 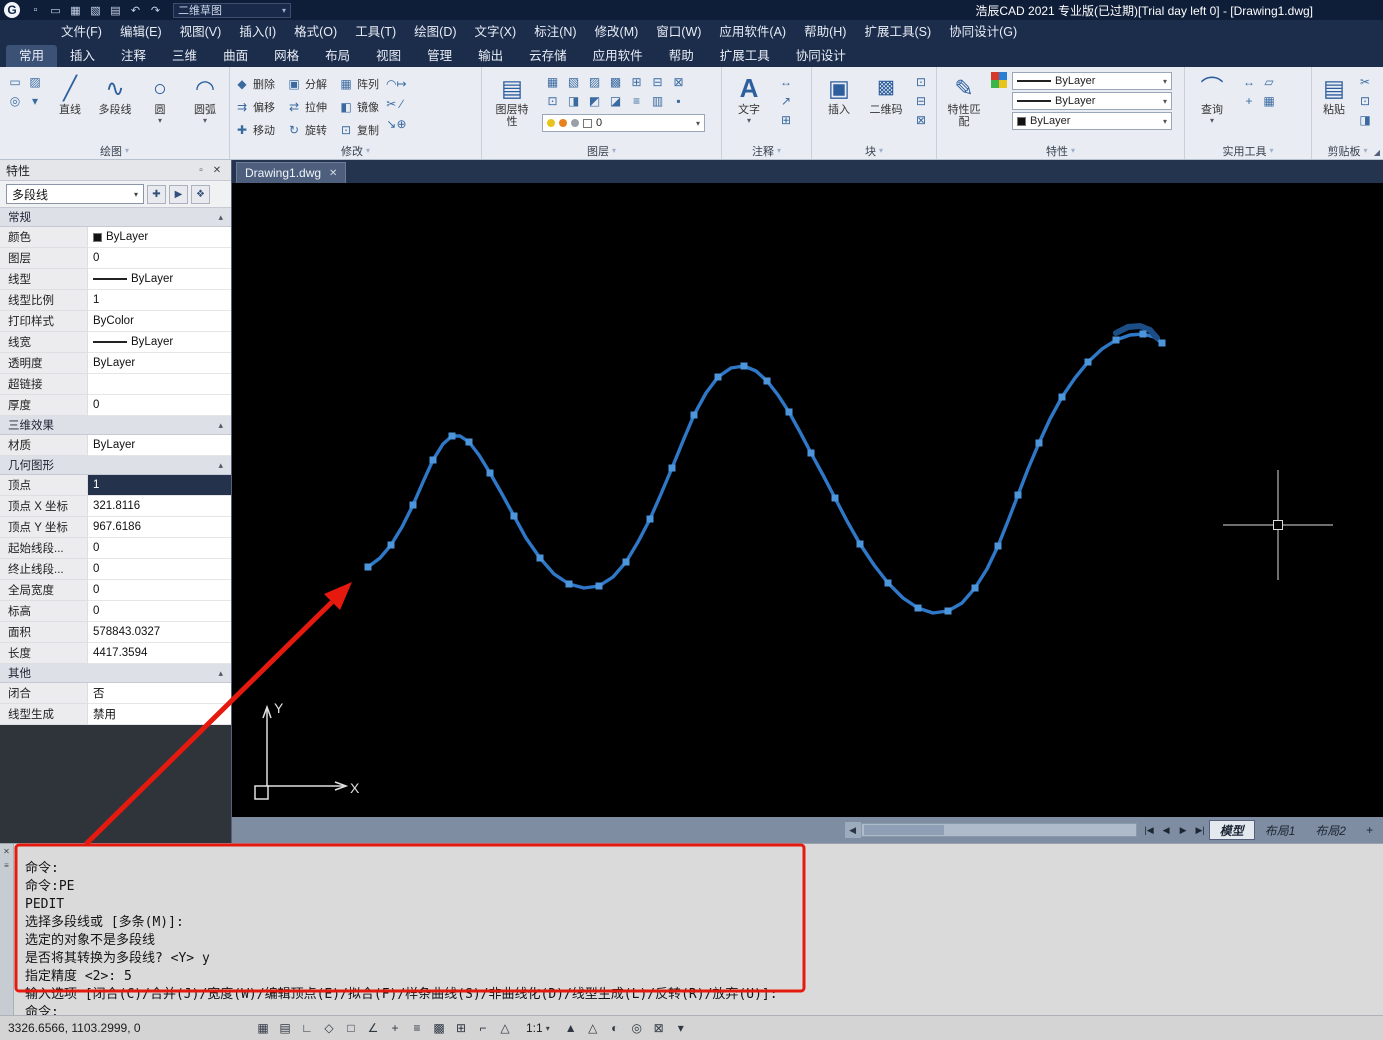 What do you see at coordinates (998, 830) in the screenshot?
I see `scrollbar-track` at bounding box center [998, 830].